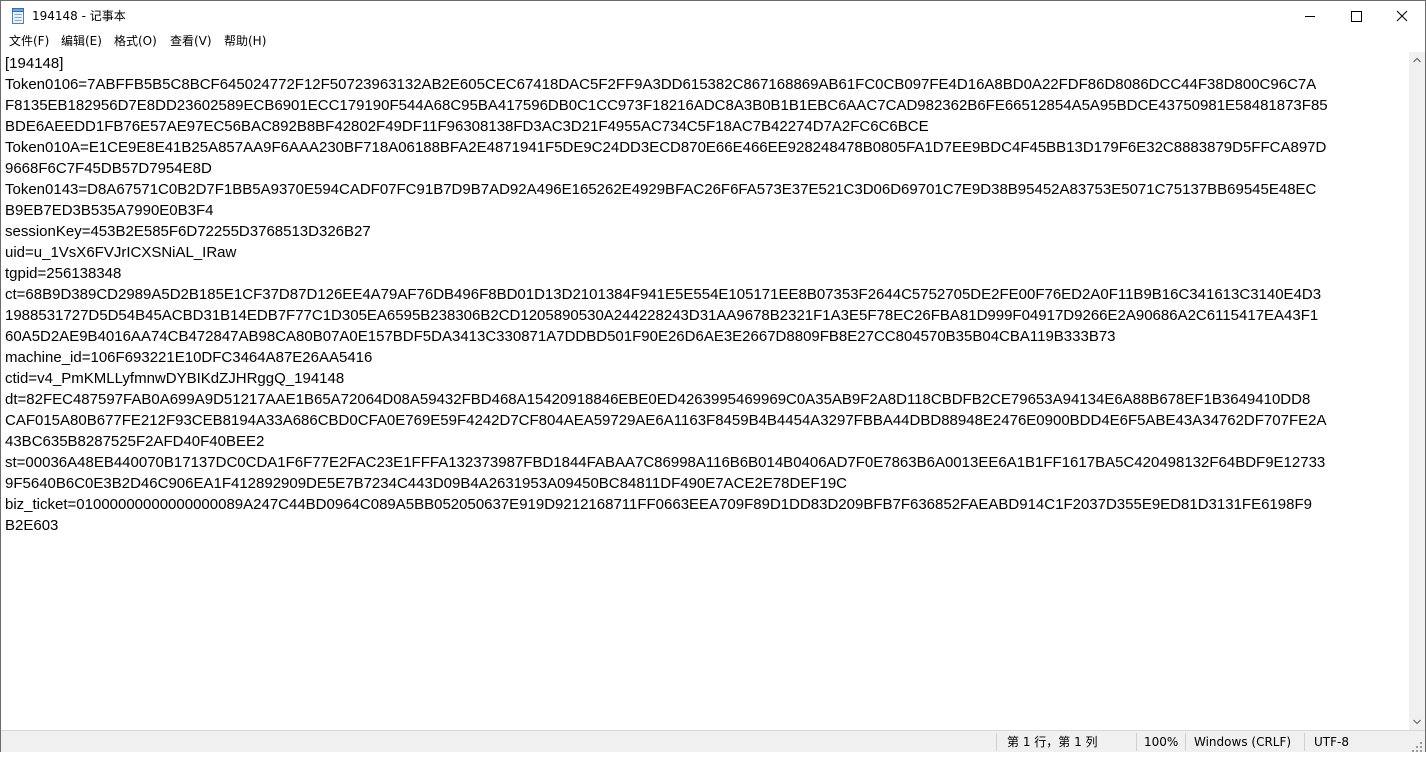  Describe the element at coordinates (109, 210) in the screenshot. I see `text-line: B9EB7ED3B535A7990E0B3F4` at that location.